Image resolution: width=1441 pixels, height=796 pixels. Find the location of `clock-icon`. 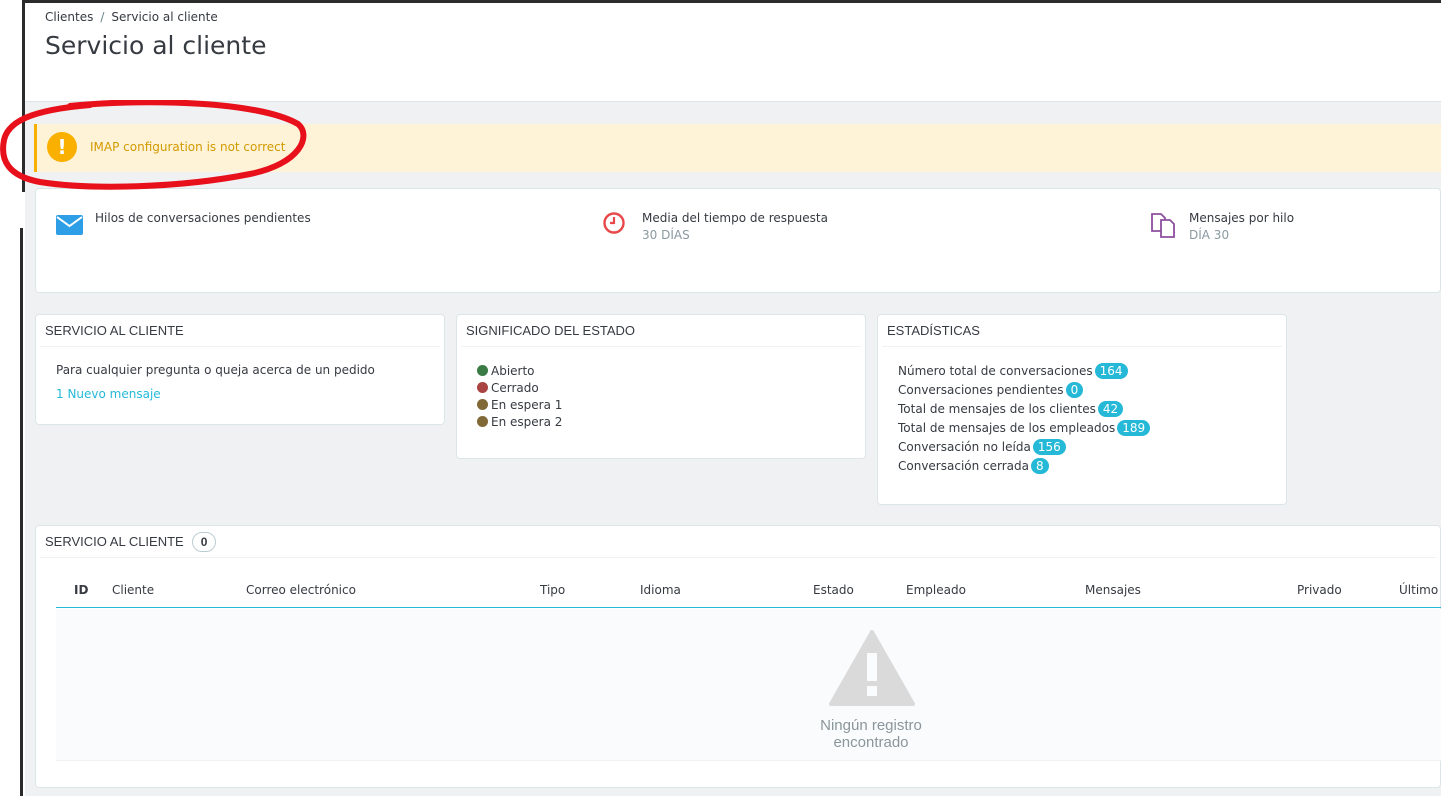

clock-icon is located at coordinates (614, 223).